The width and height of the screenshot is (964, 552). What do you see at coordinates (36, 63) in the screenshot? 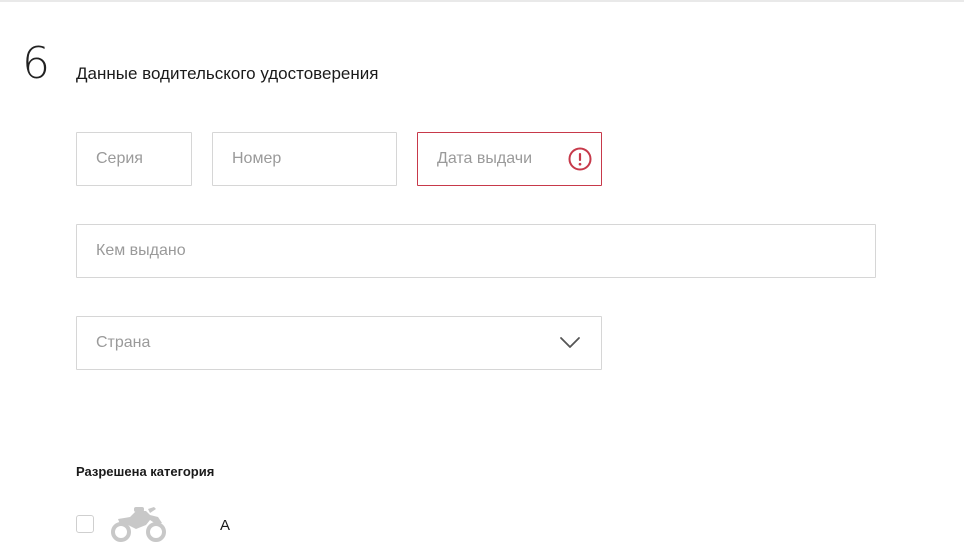
I see `step-number: 6` at bounding box center [36, 63].